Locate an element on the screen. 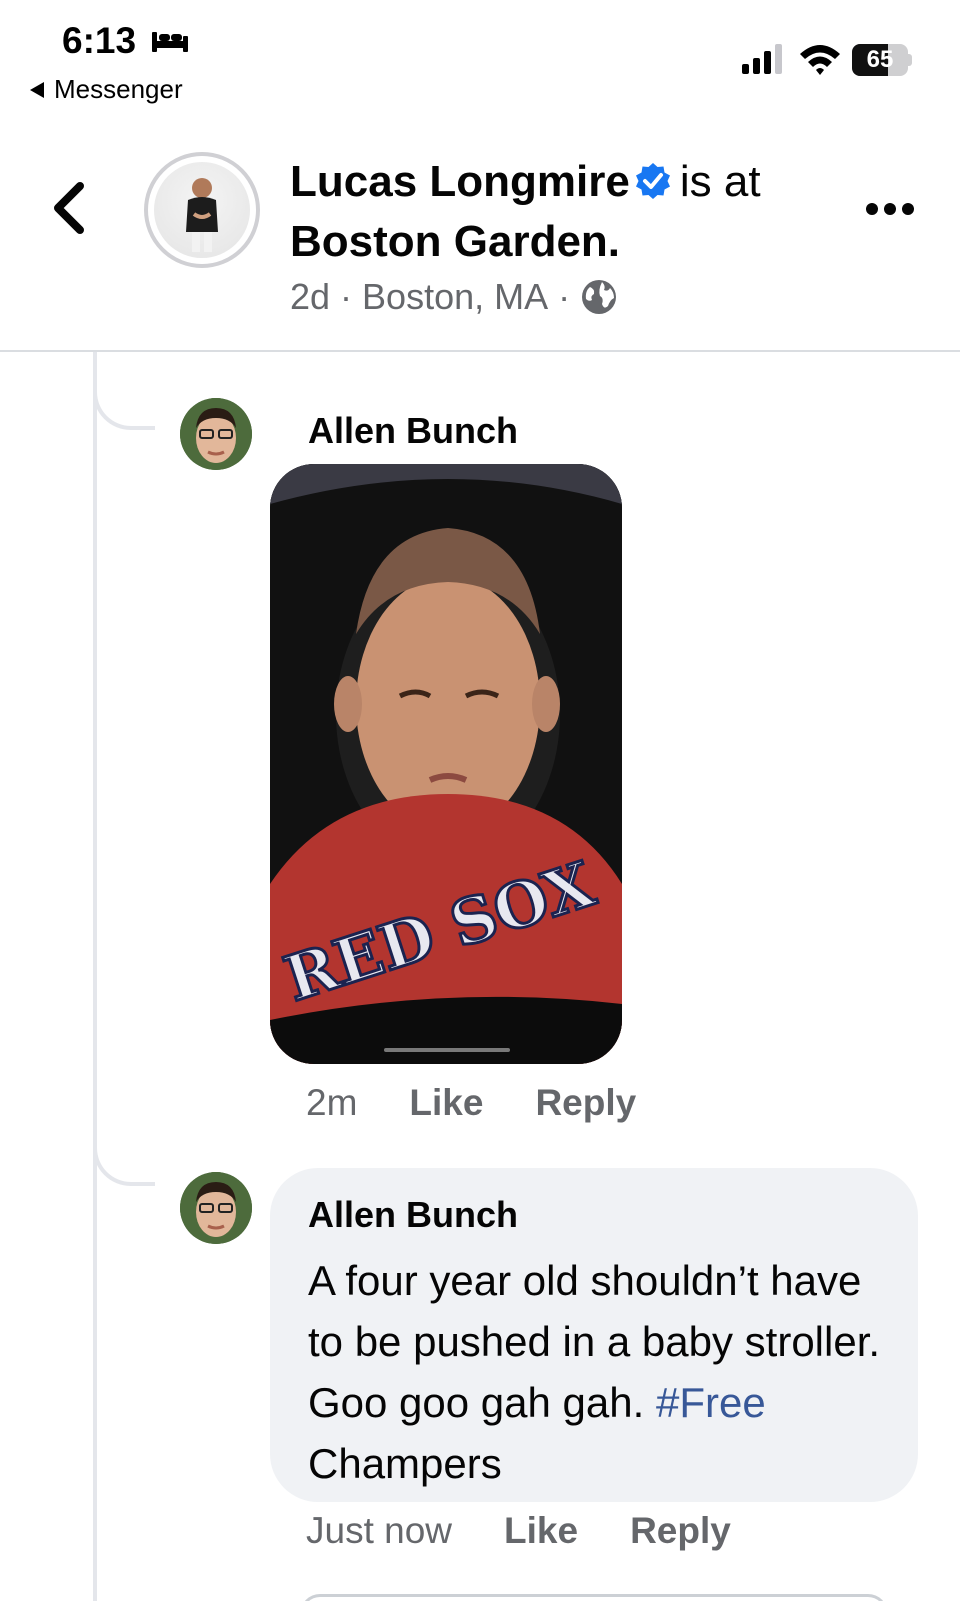 The height and width of the screenshot is (1601, 960). gif-attachment: RED SOX is located at coordinates (446, 764).